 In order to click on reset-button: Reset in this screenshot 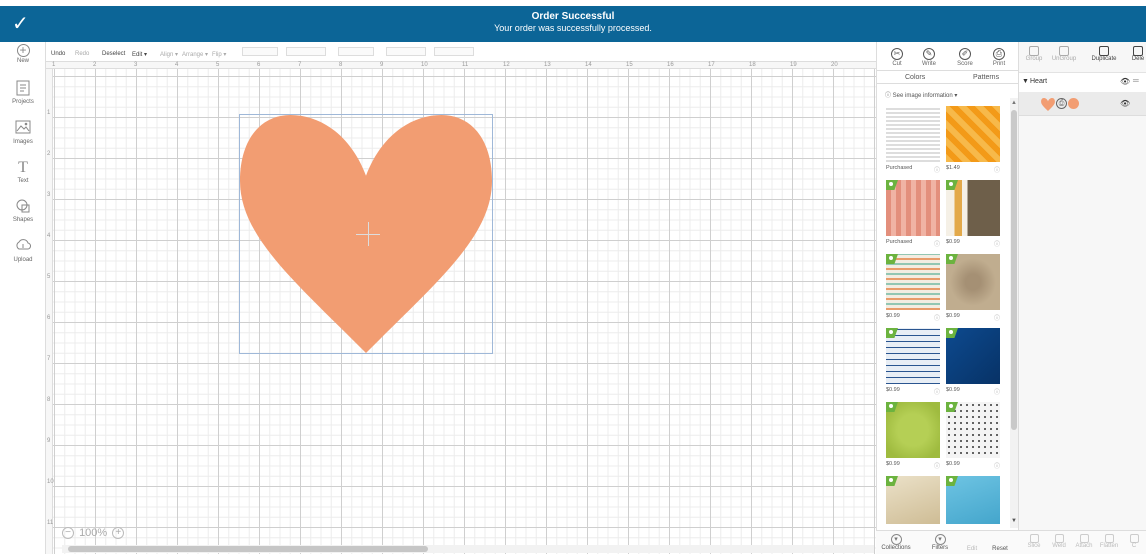, I will do `click(1000, 549)`.